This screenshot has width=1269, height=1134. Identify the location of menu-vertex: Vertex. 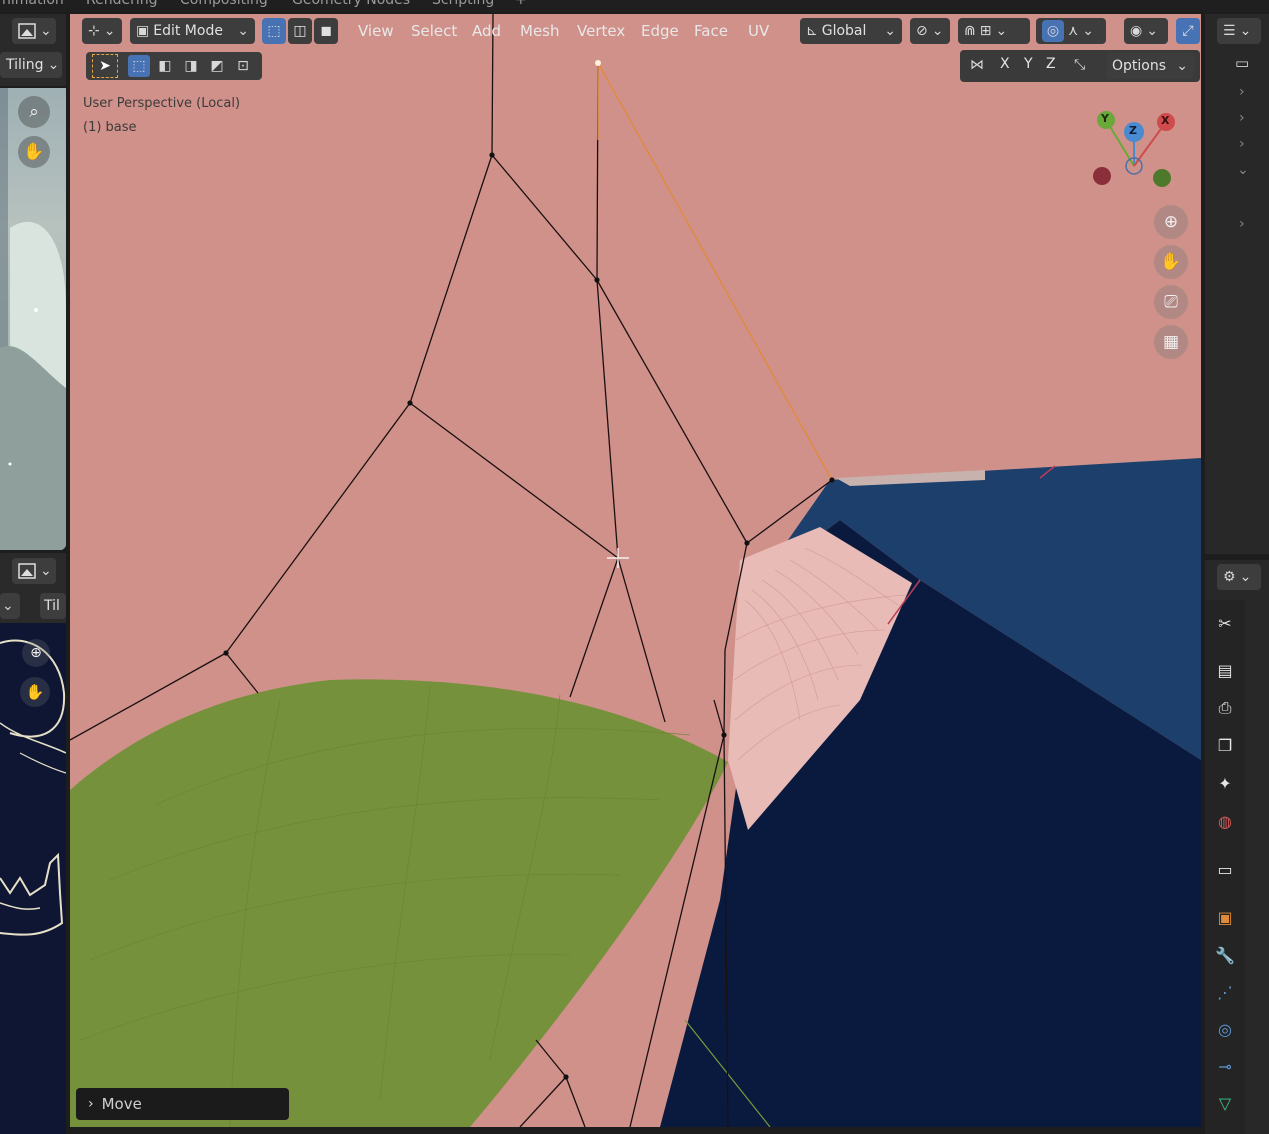
(601, 31).